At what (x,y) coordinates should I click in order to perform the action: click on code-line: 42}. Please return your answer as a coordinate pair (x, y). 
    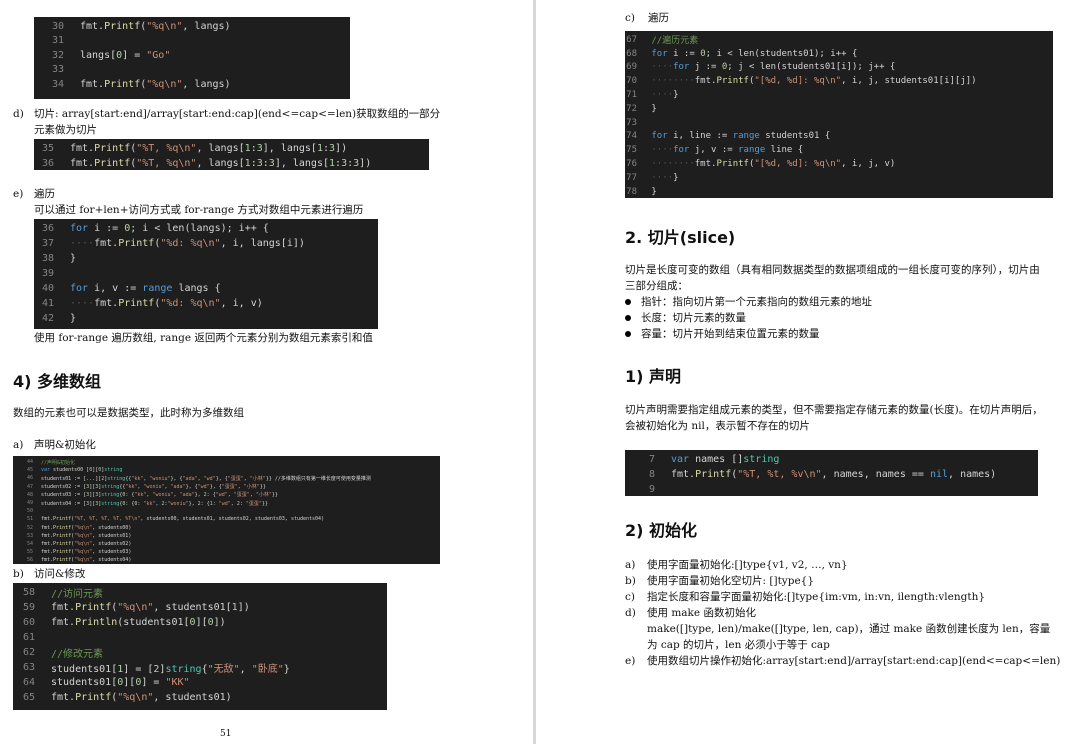
    Looking at the image, I should click on (206, 318).